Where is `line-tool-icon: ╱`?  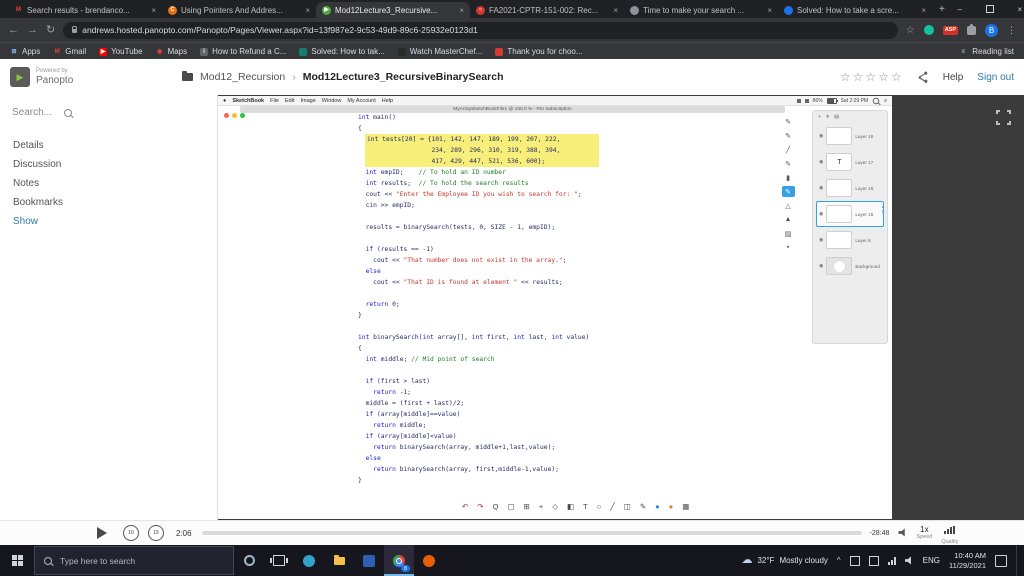 line-tool-icon: ╱ is located at coordinates (788, 149).